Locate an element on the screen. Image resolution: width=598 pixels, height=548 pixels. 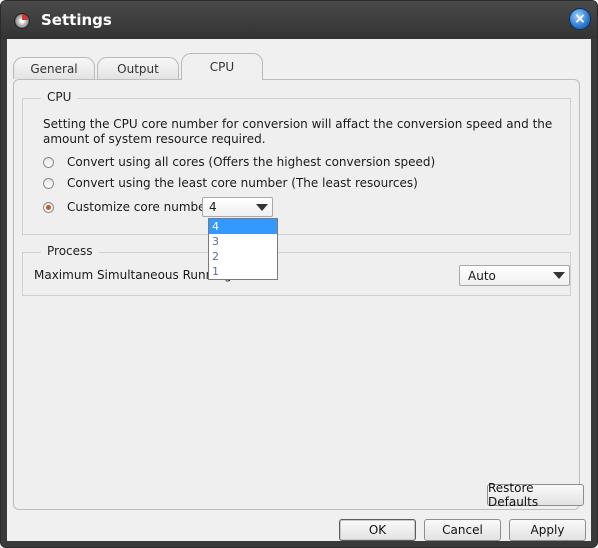
close-icon: × is located at coordinates (580, 19).